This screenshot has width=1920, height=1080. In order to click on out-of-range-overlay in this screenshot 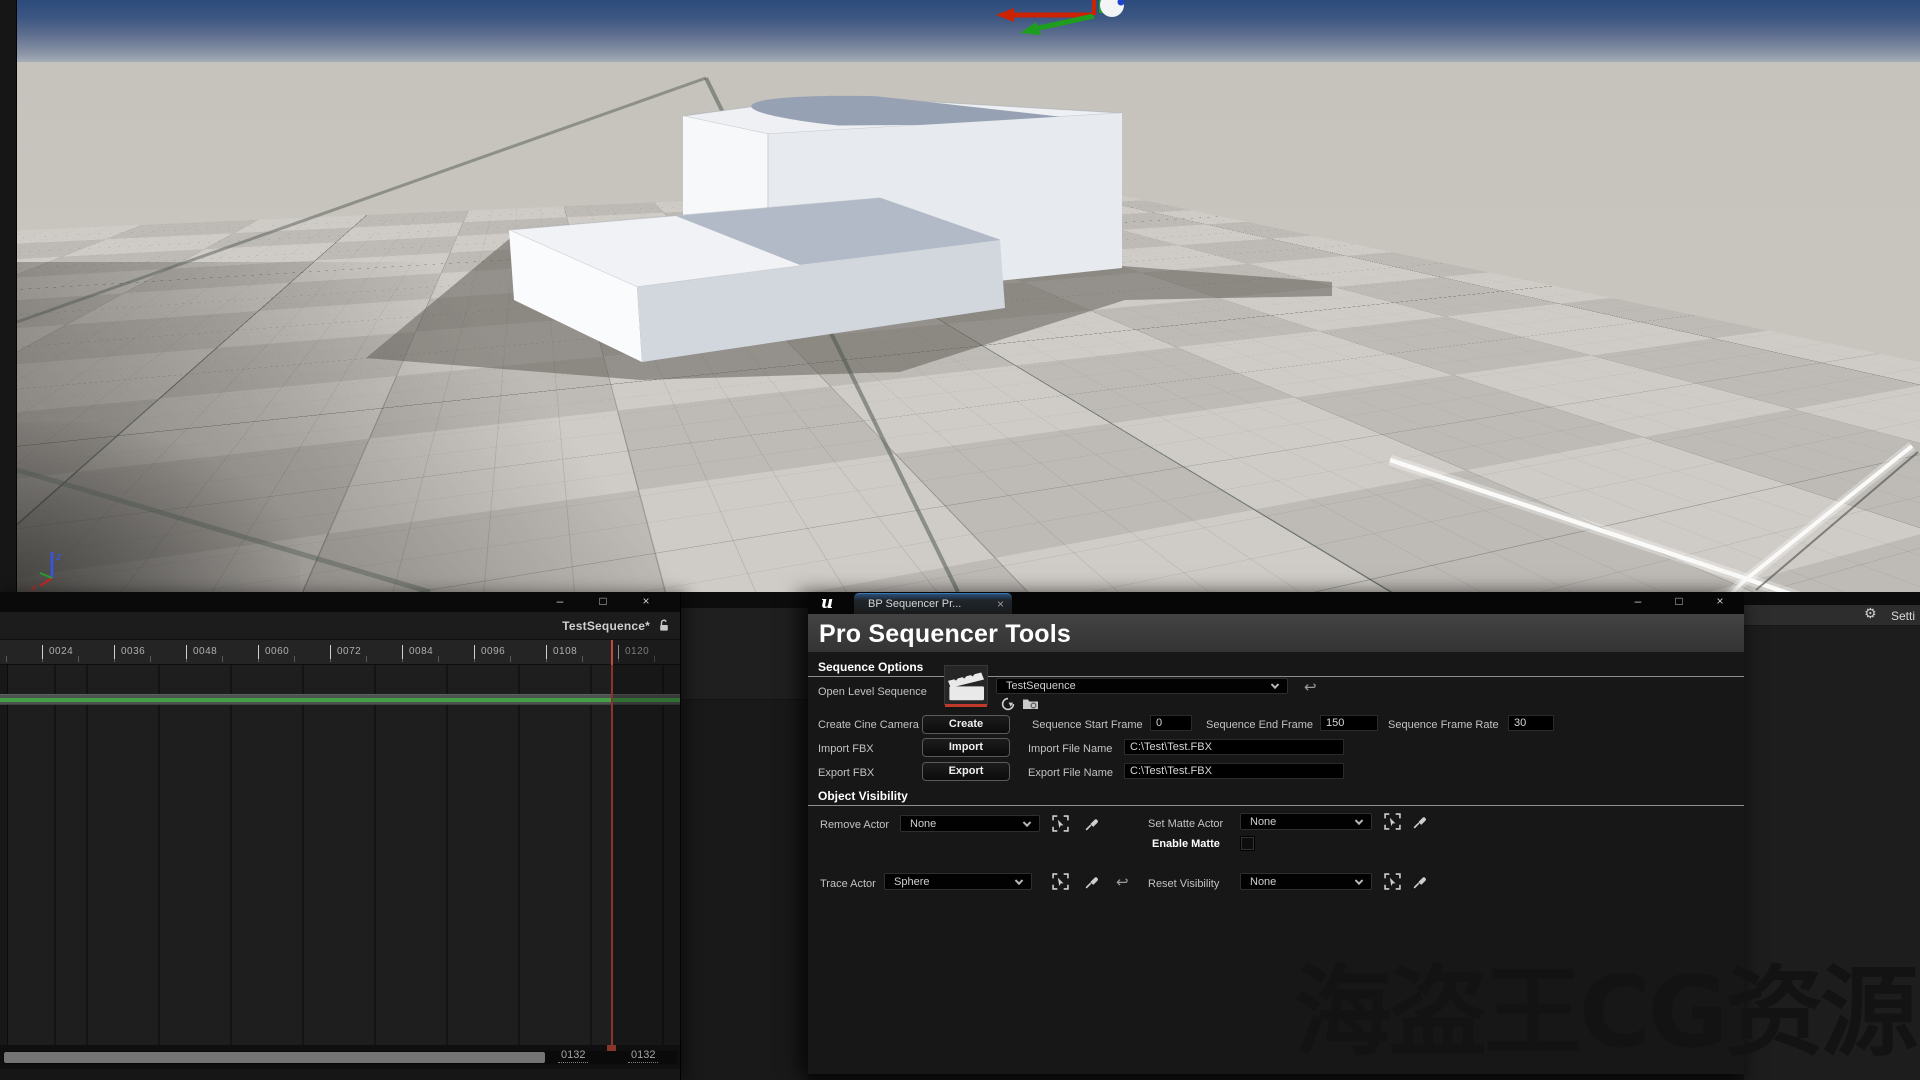, I will do `click(647, 842)`.